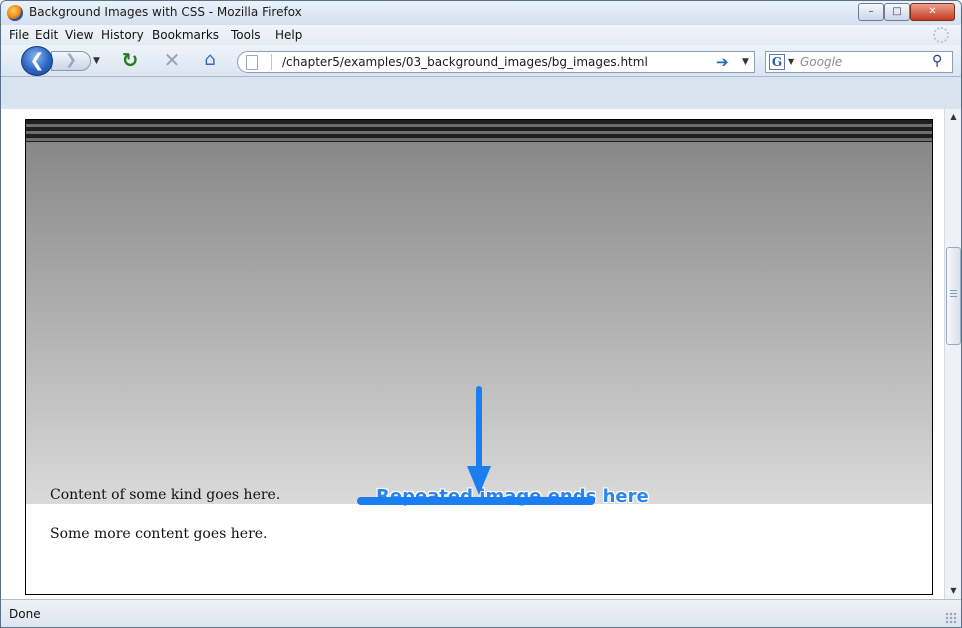 This screenshot has width=962, height=628. Describe the element at coordinates (953, 117) in the screenshot. I see `scroll-up-icon: ▲` at that location.